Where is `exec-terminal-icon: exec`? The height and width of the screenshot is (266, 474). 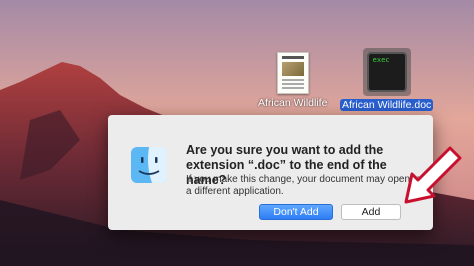
exec-terminal-icon: exec is located at coordinates (386, 72).